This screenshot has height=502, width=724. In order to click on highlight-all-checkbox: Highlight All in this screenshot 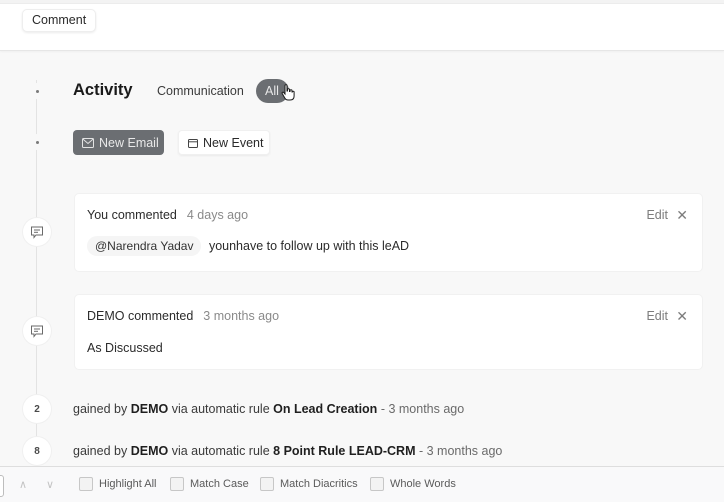, I will do `click(117, 484)`.